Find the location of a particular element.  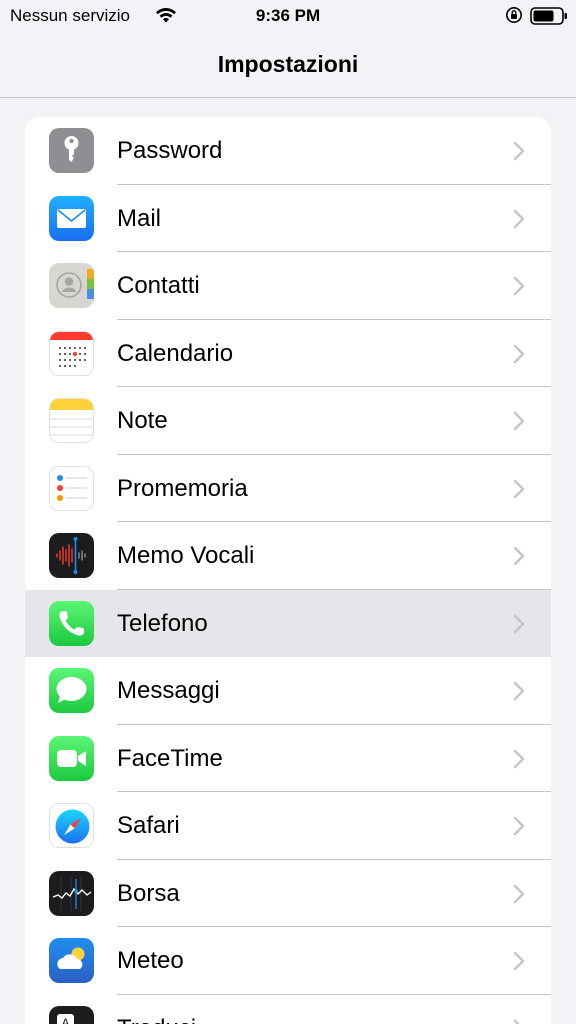

rotation-lock-icon is located at coordinates (514, 15).